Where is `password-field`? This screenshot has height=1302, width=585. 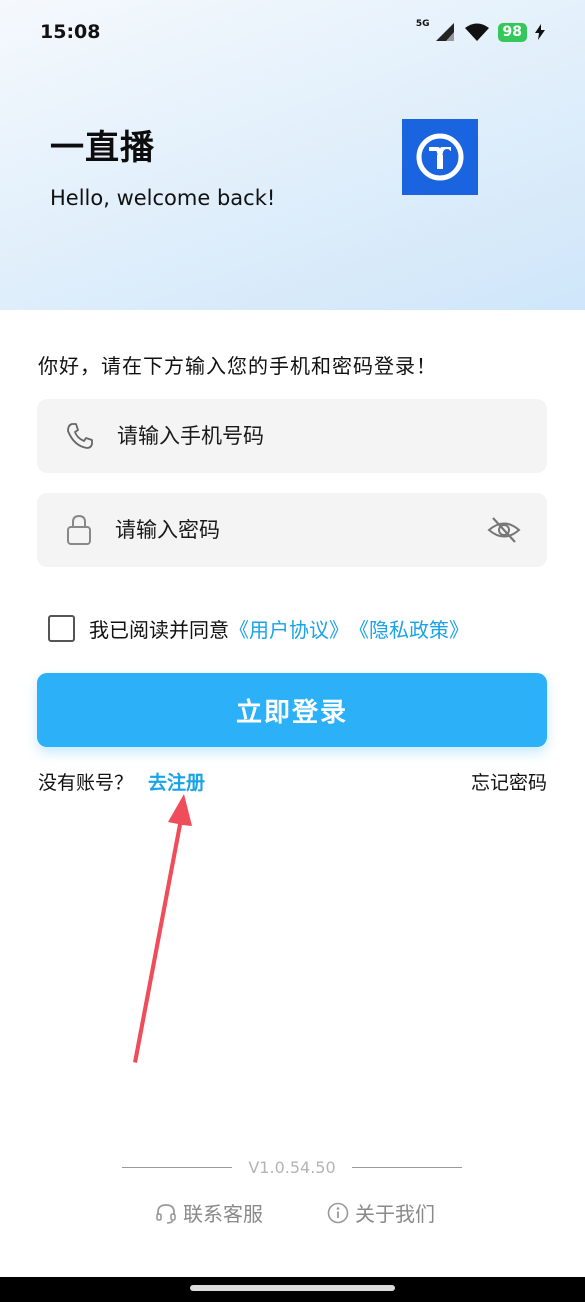
password-field is located at coordinates (292, 530).